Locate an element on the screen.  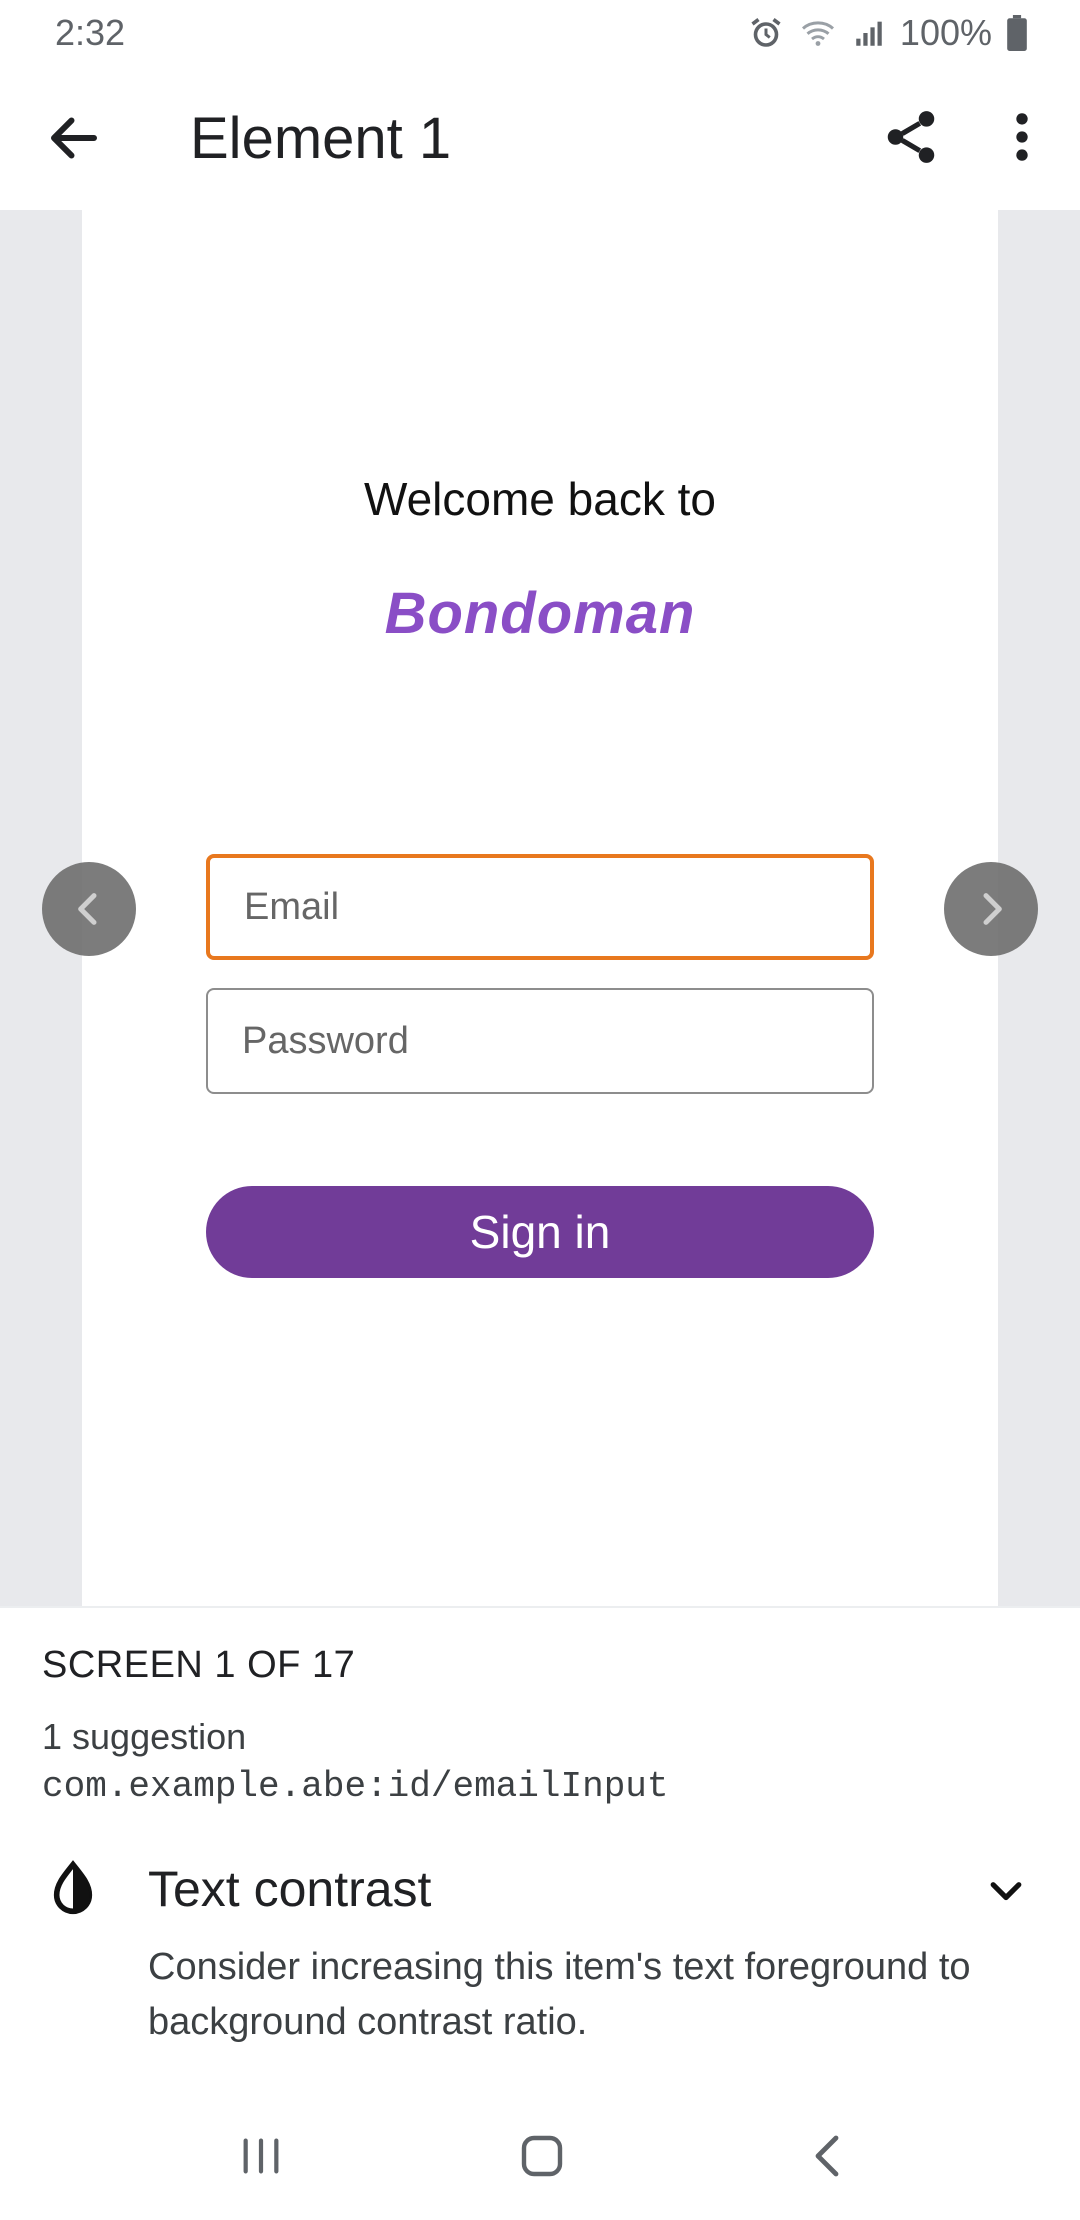
previous-screen-button is located at coordinates (89, 909).